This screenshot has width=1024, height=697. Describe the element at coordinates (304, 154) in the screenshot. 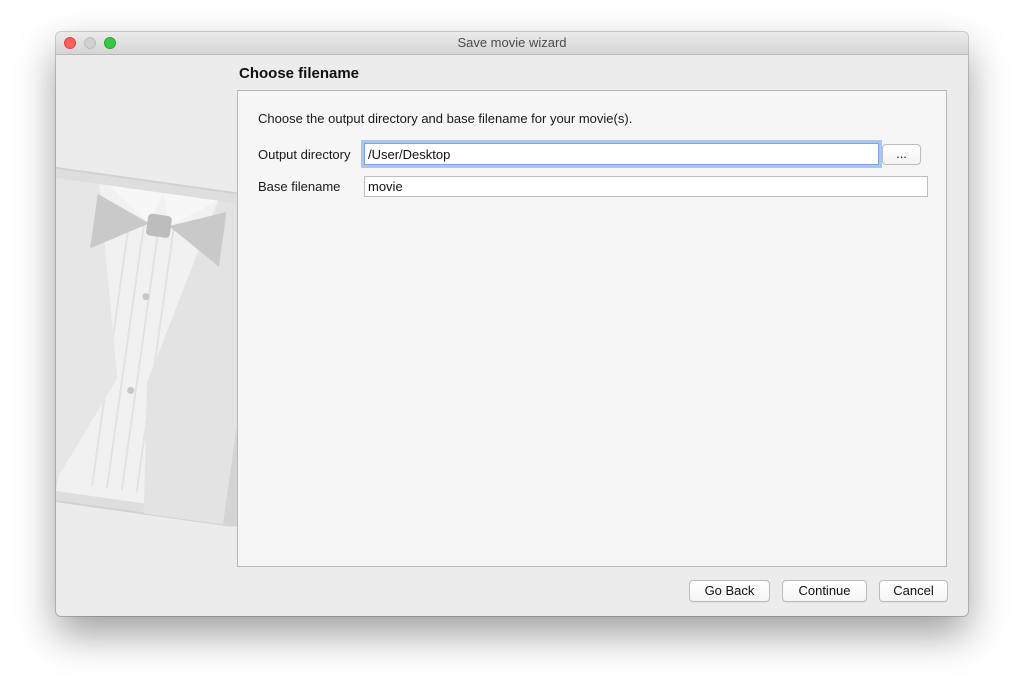

I see `output-directory-label: Output directory` at that location.